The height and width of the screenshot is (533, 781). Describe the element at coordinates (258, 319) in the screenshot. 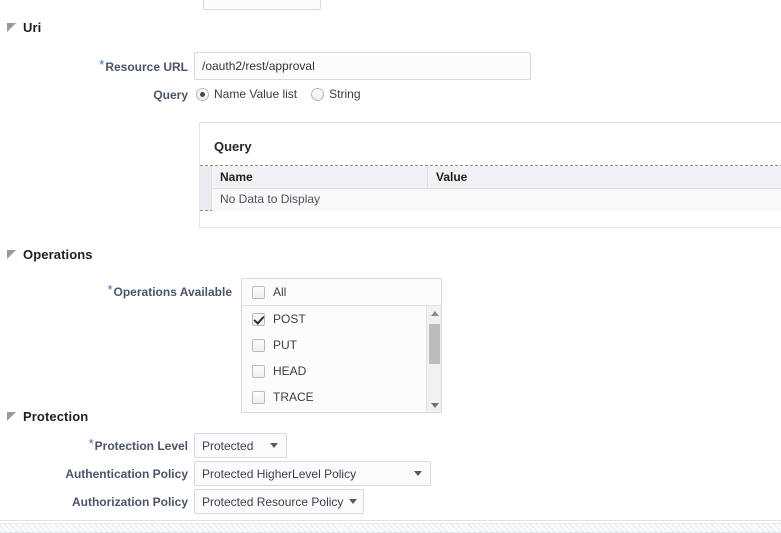

I see `checkbox-post` at that location.